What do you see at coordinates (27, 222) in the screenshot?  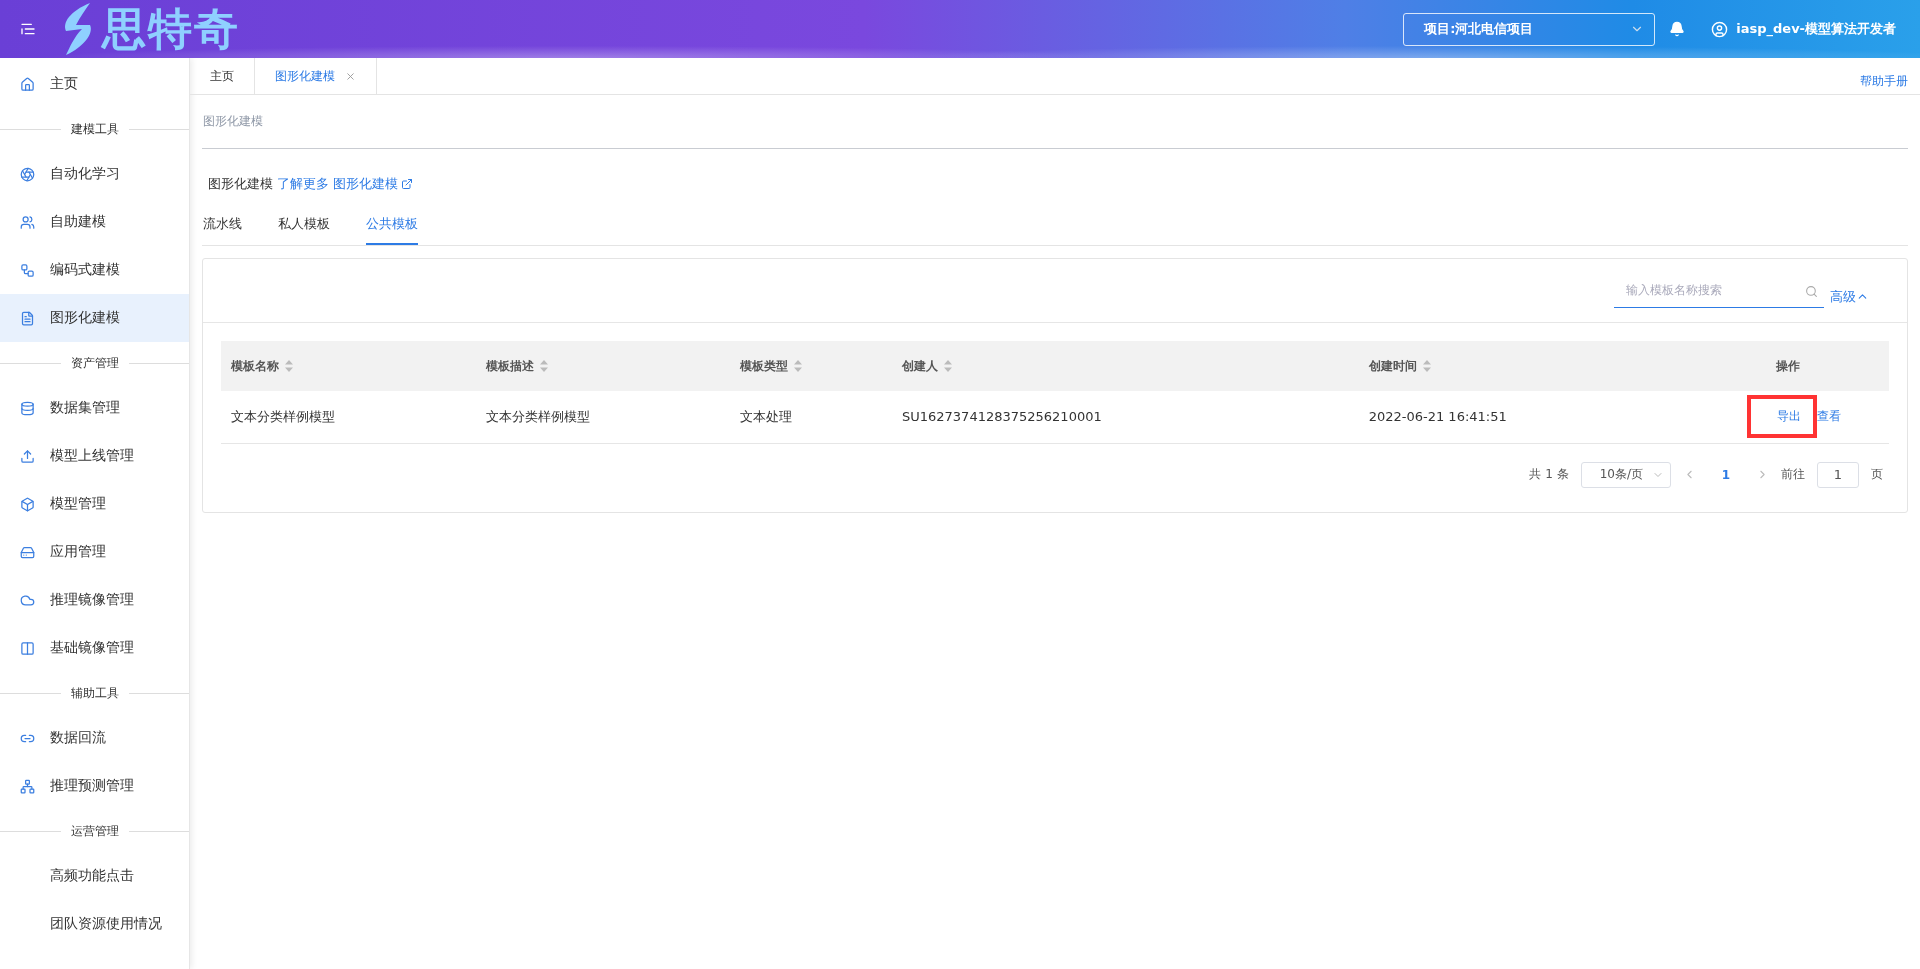 I see `users-icon` at bounding box center [27, 222].